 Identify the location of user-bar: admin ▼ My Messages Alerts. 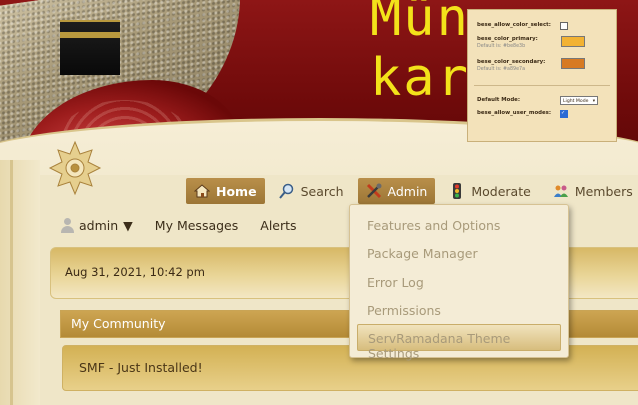
(178, 225).